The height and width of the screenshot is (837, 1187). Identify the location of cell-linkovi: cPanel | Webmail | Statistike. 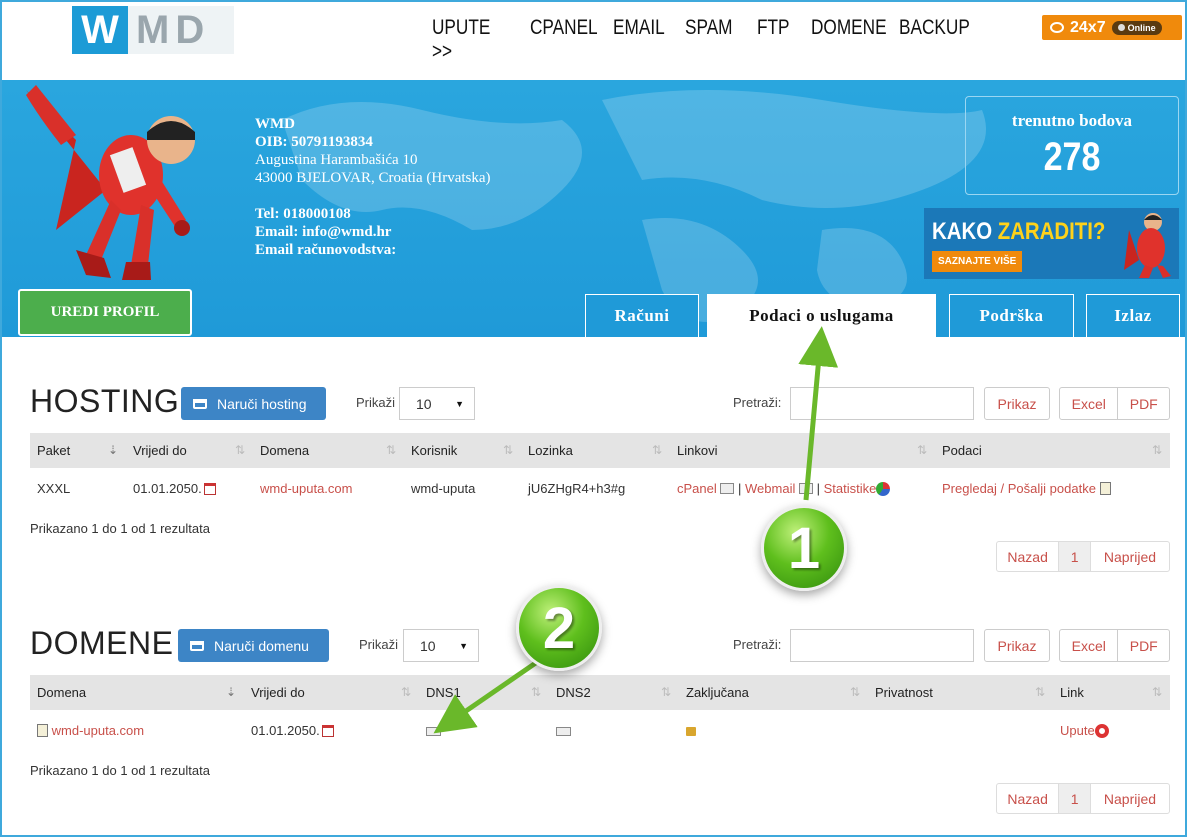
(802, 488).